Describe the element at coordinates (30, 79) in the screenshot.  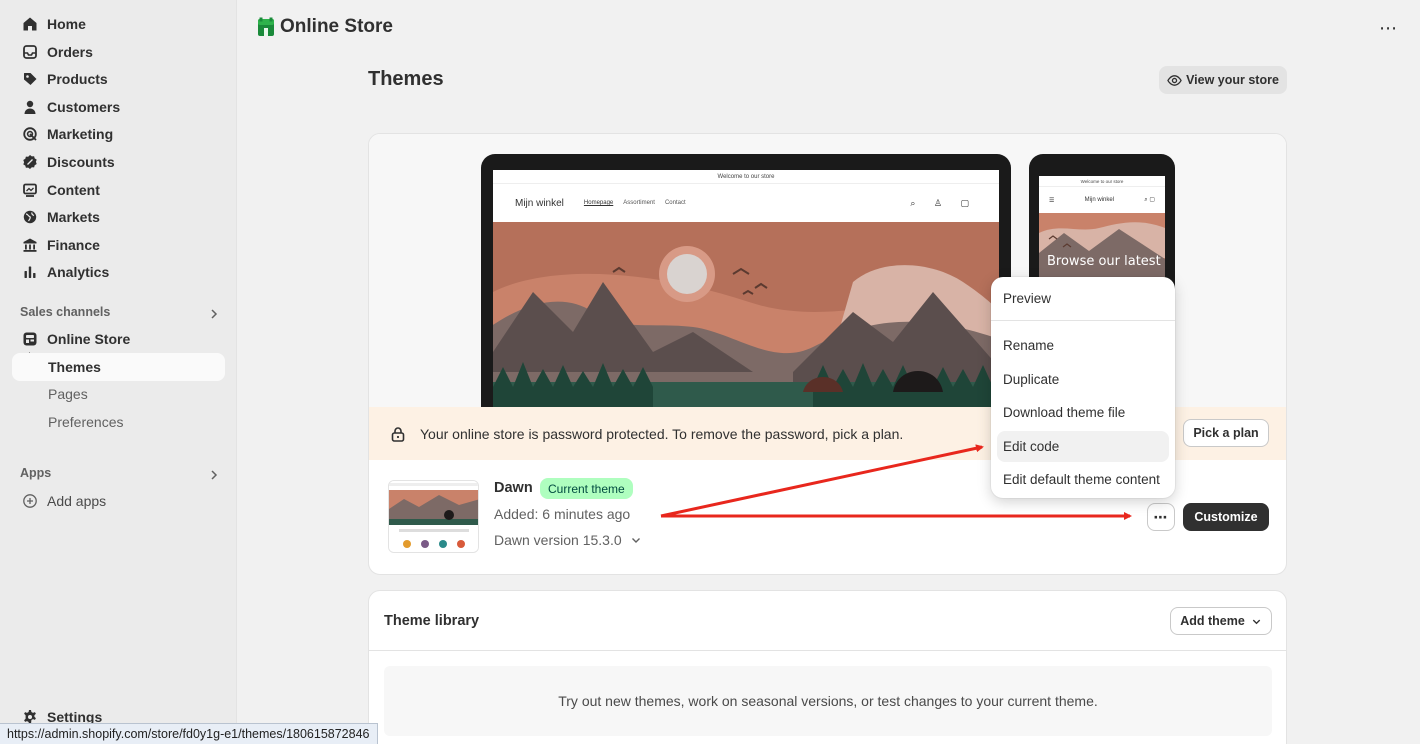
I see `tag-icon` at that location.